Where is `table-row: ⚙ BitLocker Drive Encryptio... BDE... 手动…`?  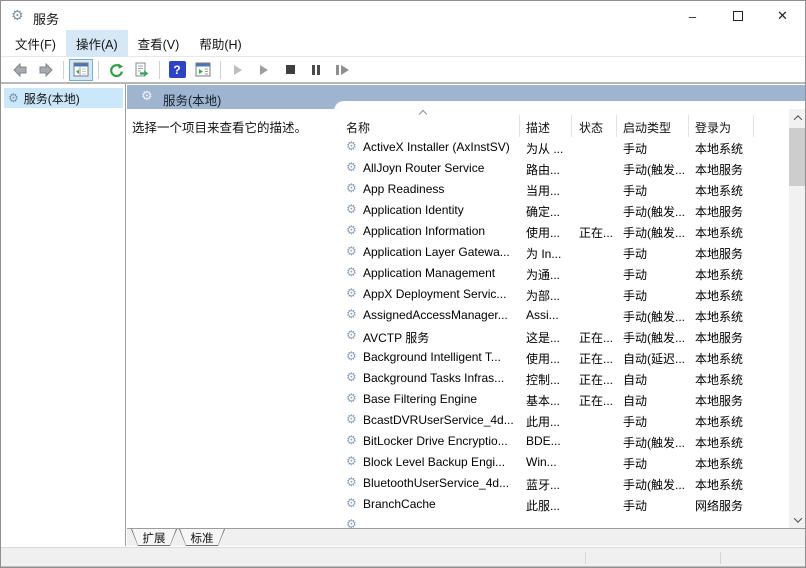
table-row: ⚙ BitLocker Drive Encryptio... BDE... 手动… is located at coordinates (561, 441).